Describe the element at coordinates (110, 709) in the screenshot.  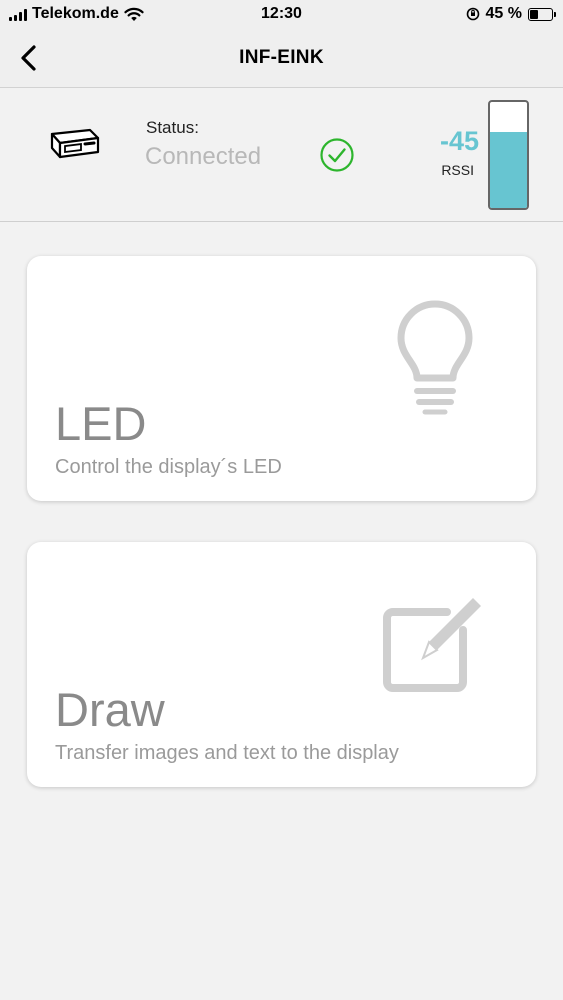
I see `draw-card-title: Draw` at that location.